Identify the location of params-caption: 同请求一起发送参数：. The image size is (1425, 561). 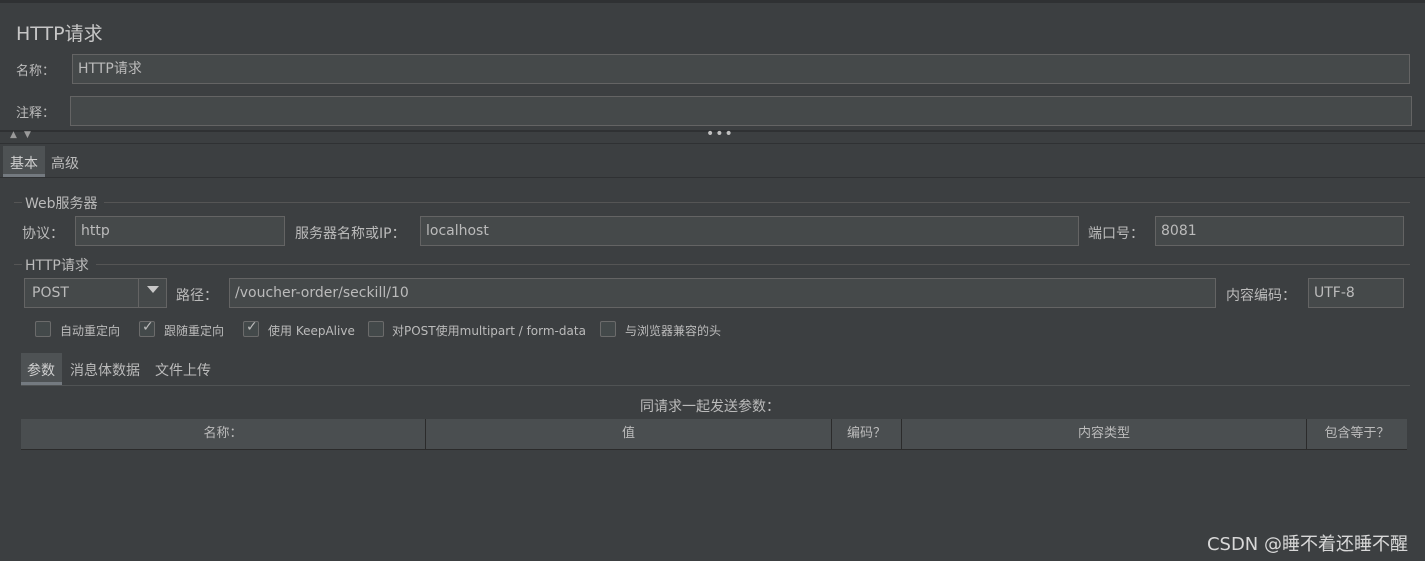
(710, 407).